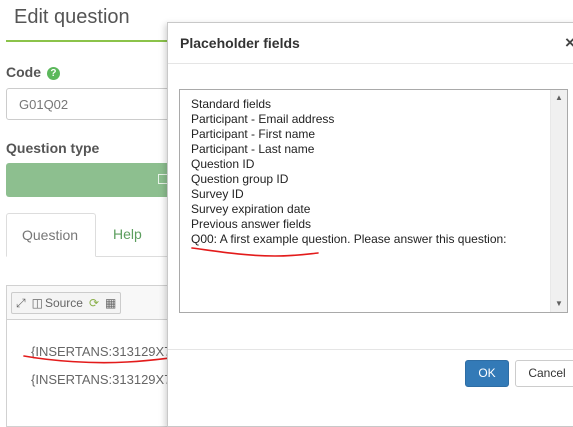 The width and height of the screenshot is (573, 427). Describe the element at coordinates (379, 134) in the screenshot. I see `list-item: Participant - First name` at that location.